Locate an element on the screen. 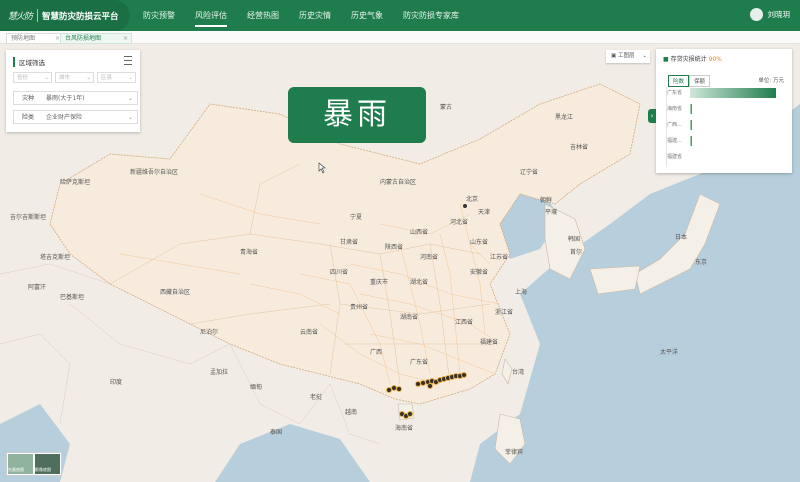 The height and width of the screenshot is (482, 800). map-label: 湖北省 is located at coordinates (419, 282).